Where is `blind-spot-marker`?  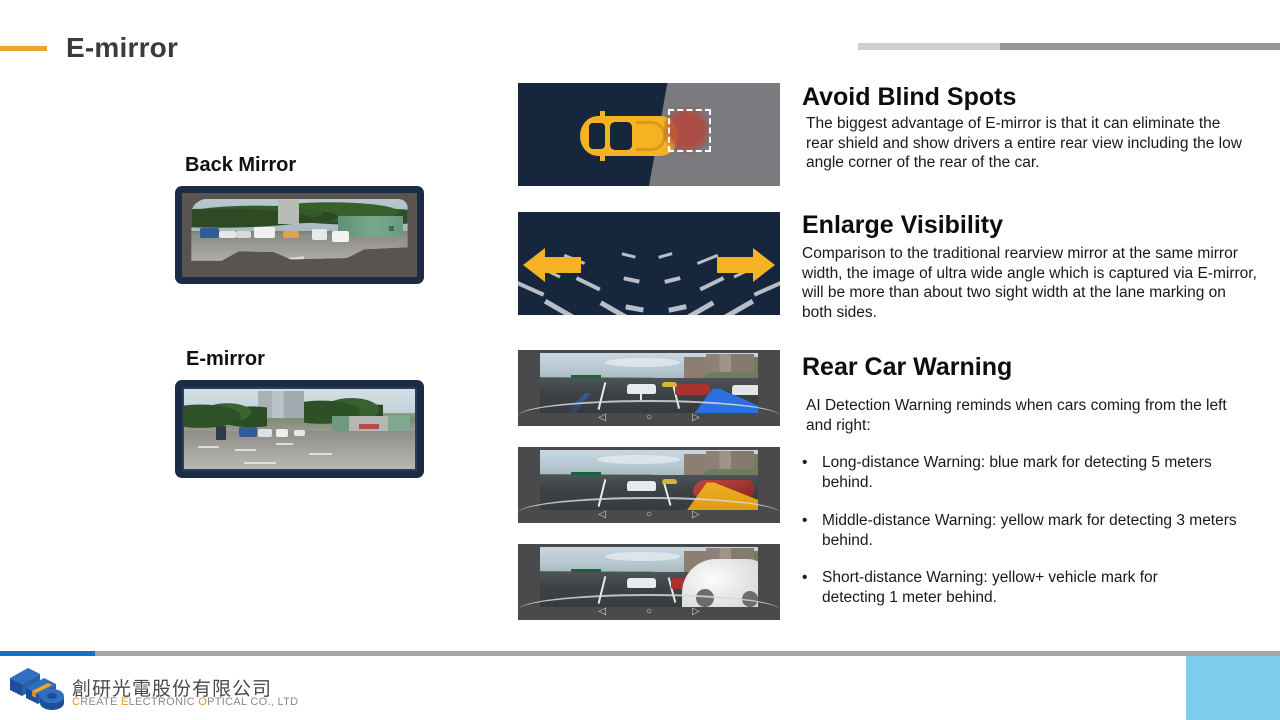 blind-spot-marker is located at coordinates (689, 130).